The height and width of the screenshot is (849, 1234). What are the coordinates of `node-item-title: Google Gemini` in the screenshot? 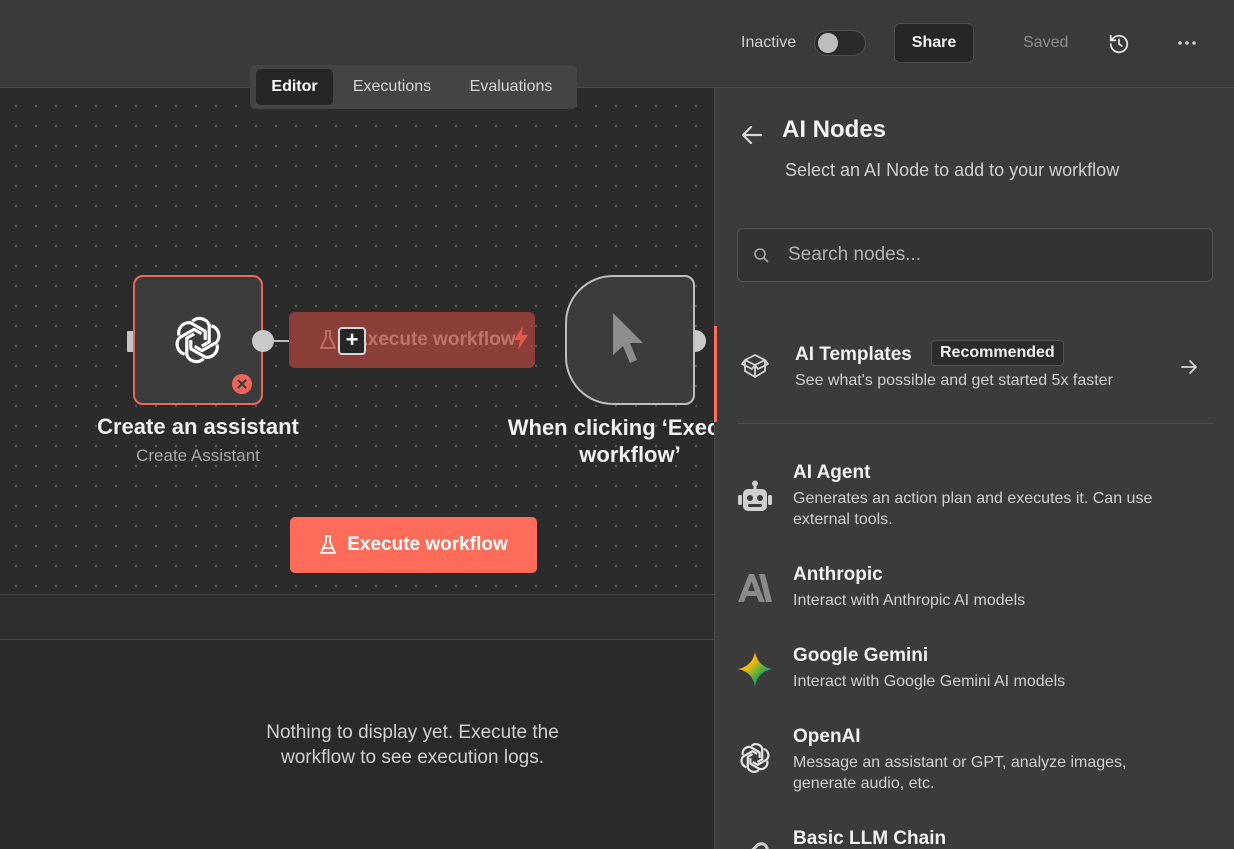 It's located at (861, 655).